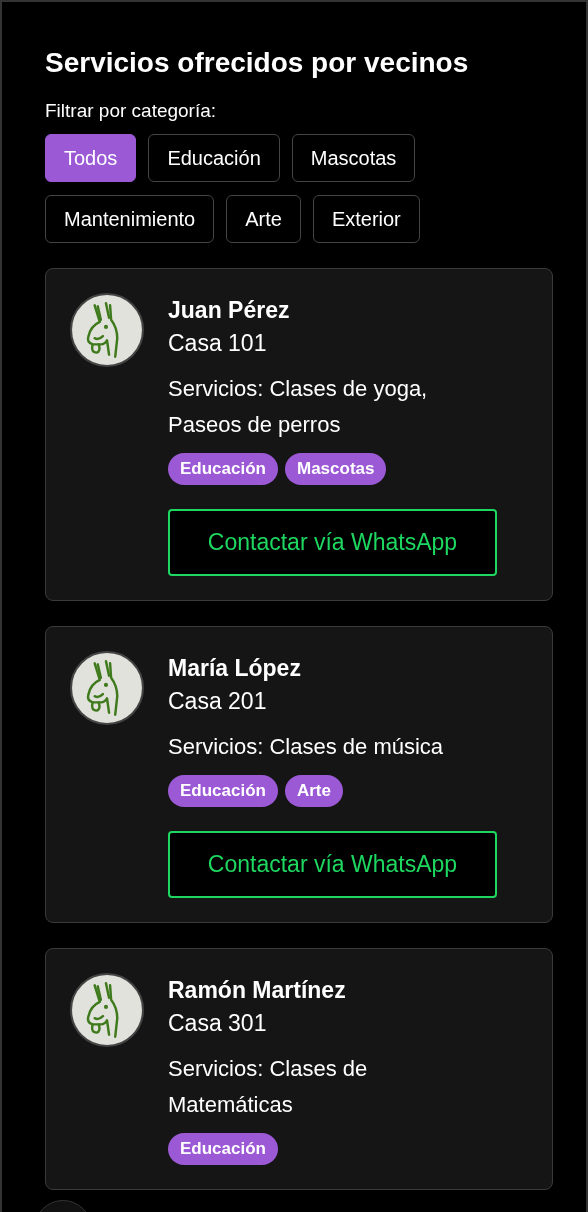 The height and width of the screenshot is (1212, 588). Describe the element at coordinates (298, 407) in the screenshot. I see `services-text: Servicios: Clases de yoga, Paseos de perros` at that location.